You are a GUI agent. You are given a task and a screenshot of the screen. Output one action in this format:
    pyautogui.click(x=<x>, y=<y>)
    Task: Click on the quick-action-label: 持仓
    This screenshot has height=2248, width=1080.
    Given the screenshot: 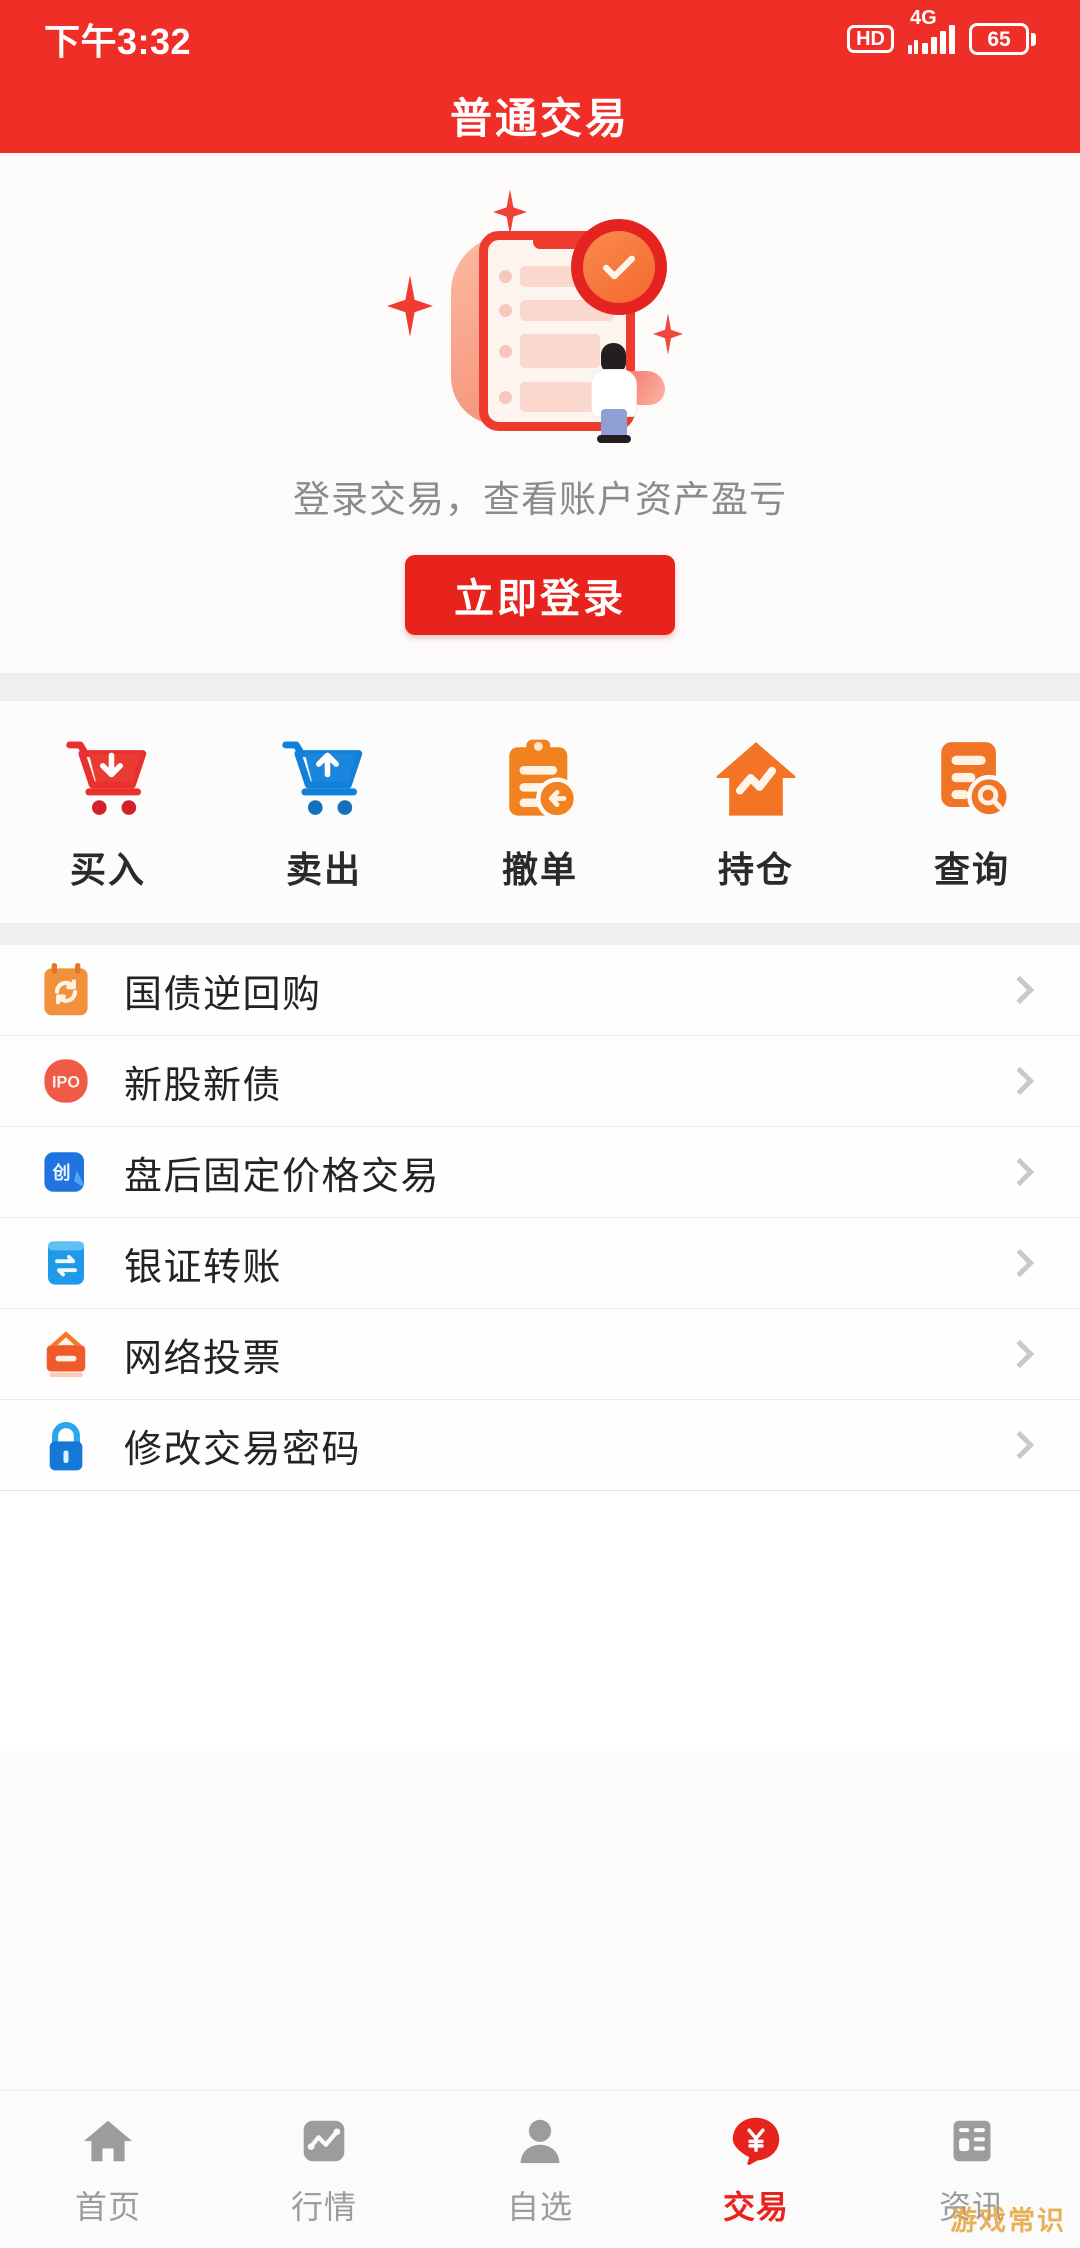 What is the action you would take?
    pyautogui.click(x=755, y=869)
    